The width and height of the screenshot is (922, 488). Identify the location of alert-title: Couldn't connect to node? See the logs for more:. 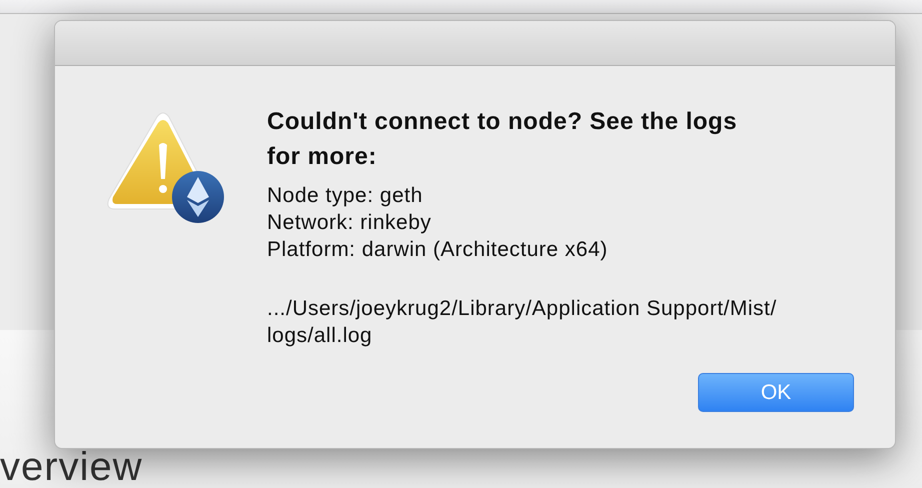
(502, 139).